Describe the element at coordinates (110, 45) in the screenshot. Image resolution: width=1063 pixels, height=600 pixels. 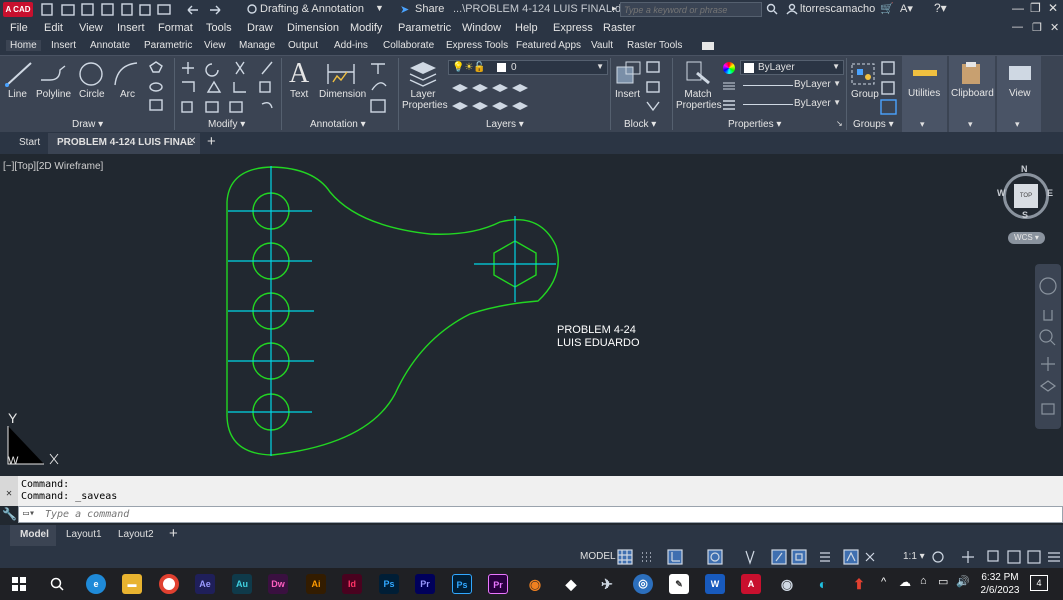
I see `tab-annotate: Annotate` at that location.